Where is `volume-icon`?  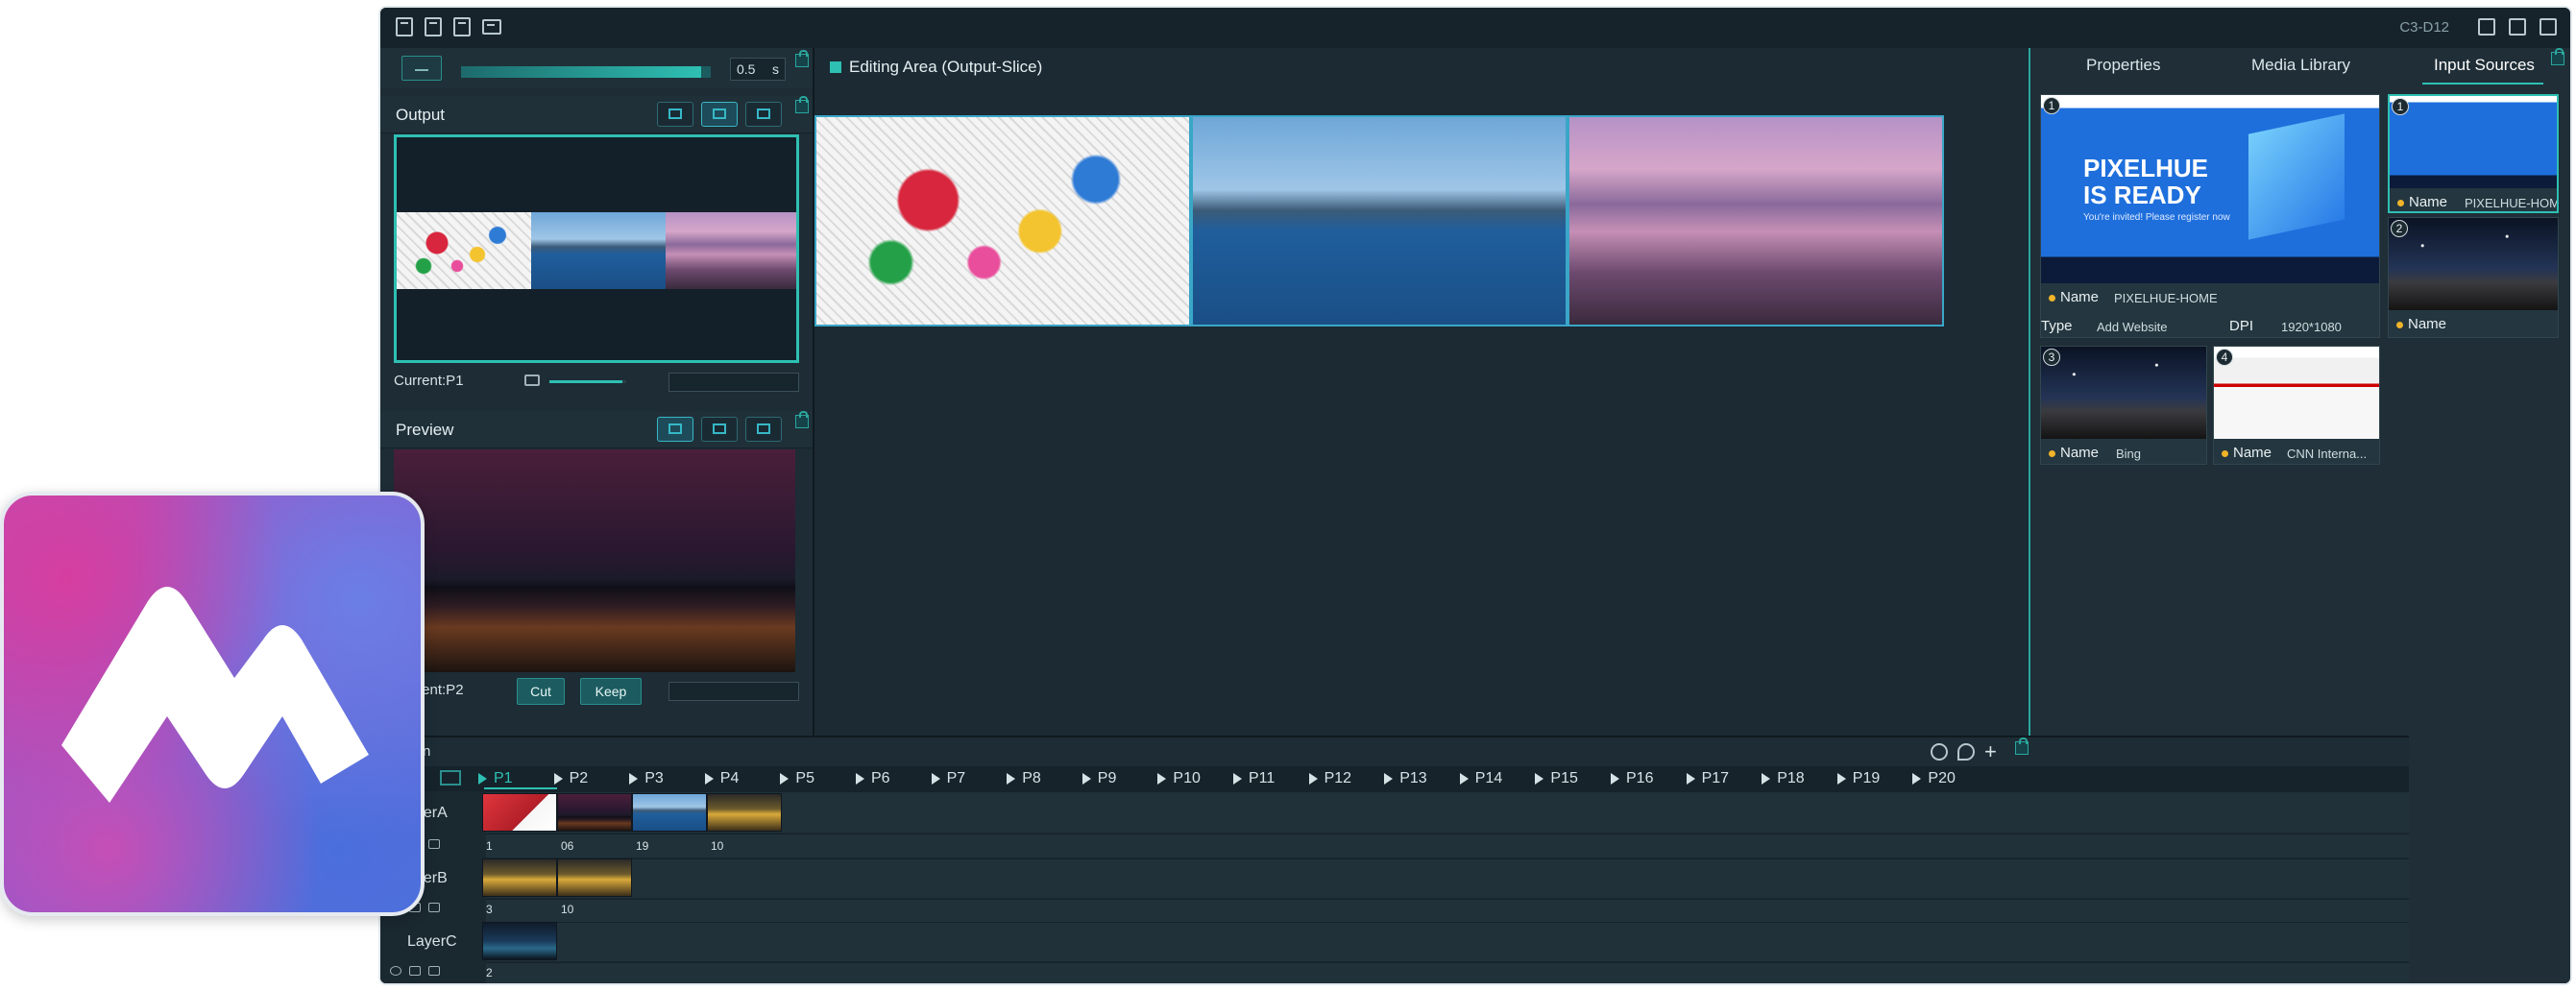
volume-icon is located at coordinates (532, 380).